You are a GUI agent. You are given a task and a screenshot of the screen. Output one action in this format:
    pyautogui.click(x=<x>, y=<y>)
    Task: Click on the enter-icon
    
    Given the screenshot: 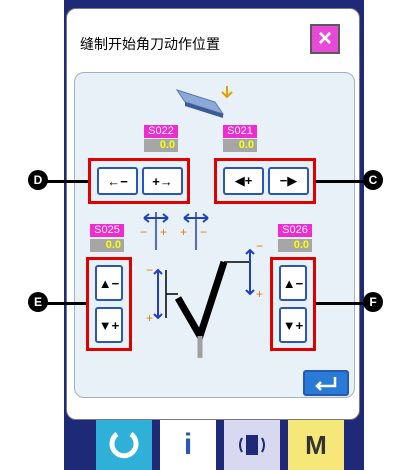 What is the action you would take?
    pyautogui.click(x=326, y=384)
    